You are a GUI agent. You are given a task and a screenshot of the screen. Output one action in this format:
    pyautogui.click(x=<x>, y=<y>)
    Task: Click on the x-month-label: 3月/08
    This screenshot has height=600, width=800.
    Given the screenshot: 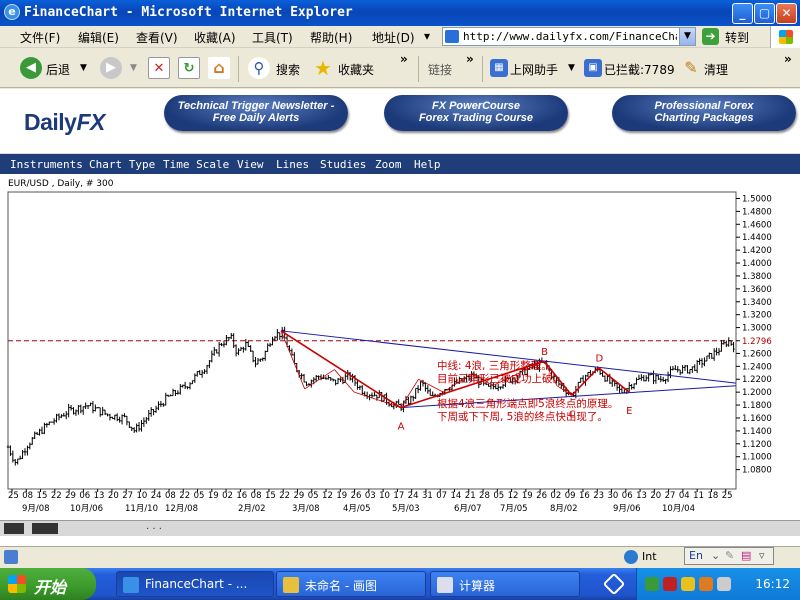 What is the action you would take?
    pyautogui.click(x=306, y=509)
    